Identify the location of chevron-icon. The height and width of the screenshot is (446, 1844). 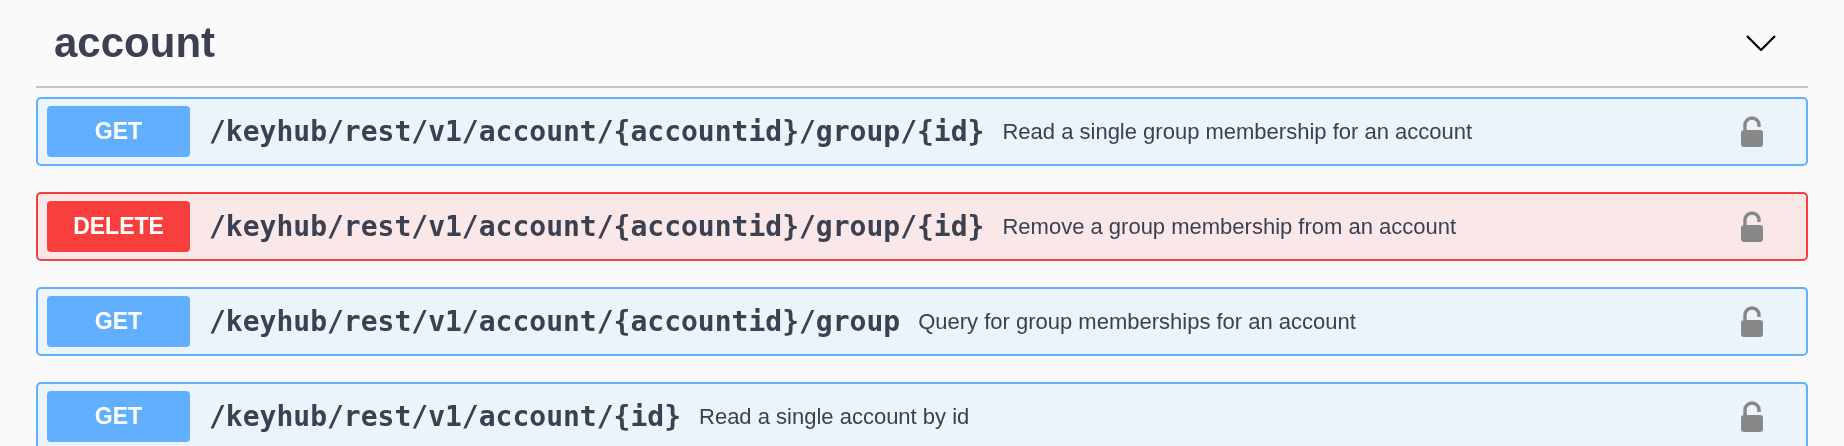
(1761, 43).